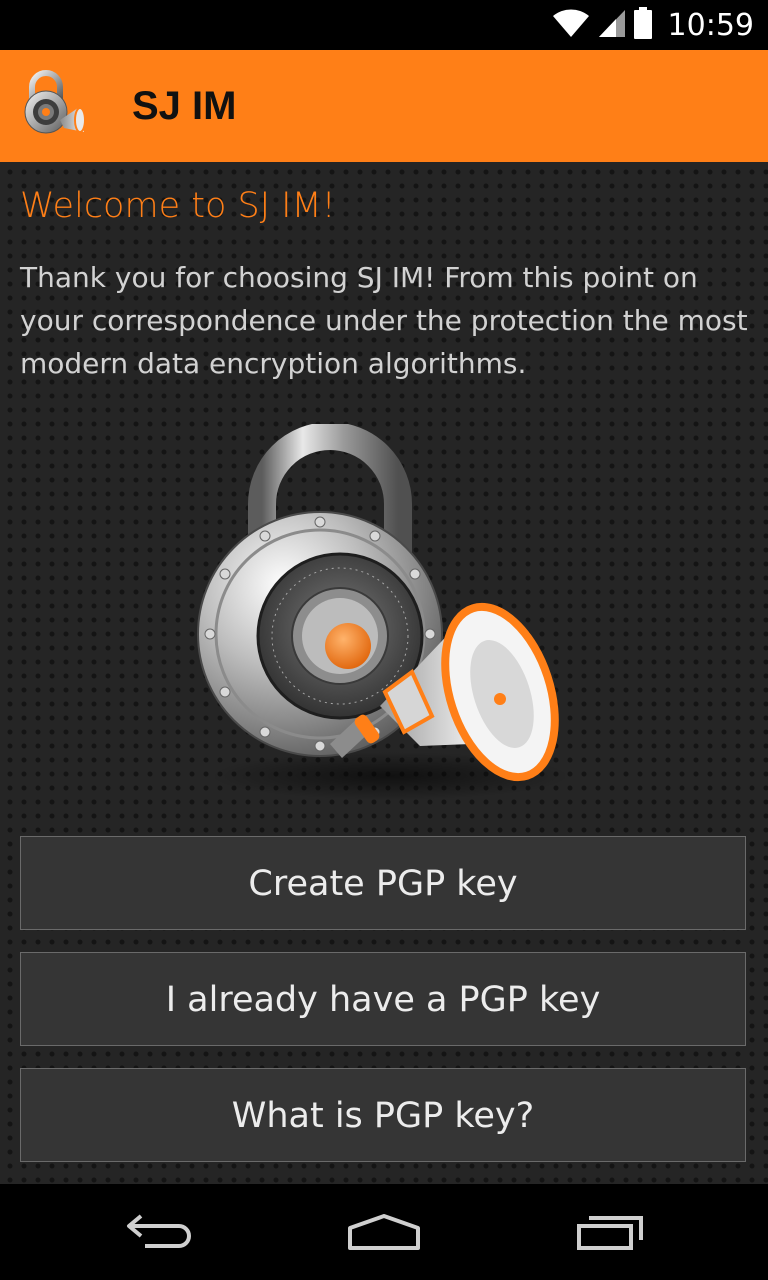 This screenshot has width=768, height=1280. What do you see at coordinates (55, 106) in the screenshot?
I see `padlock-megaphone-icon` at bounding box center [55, 106].